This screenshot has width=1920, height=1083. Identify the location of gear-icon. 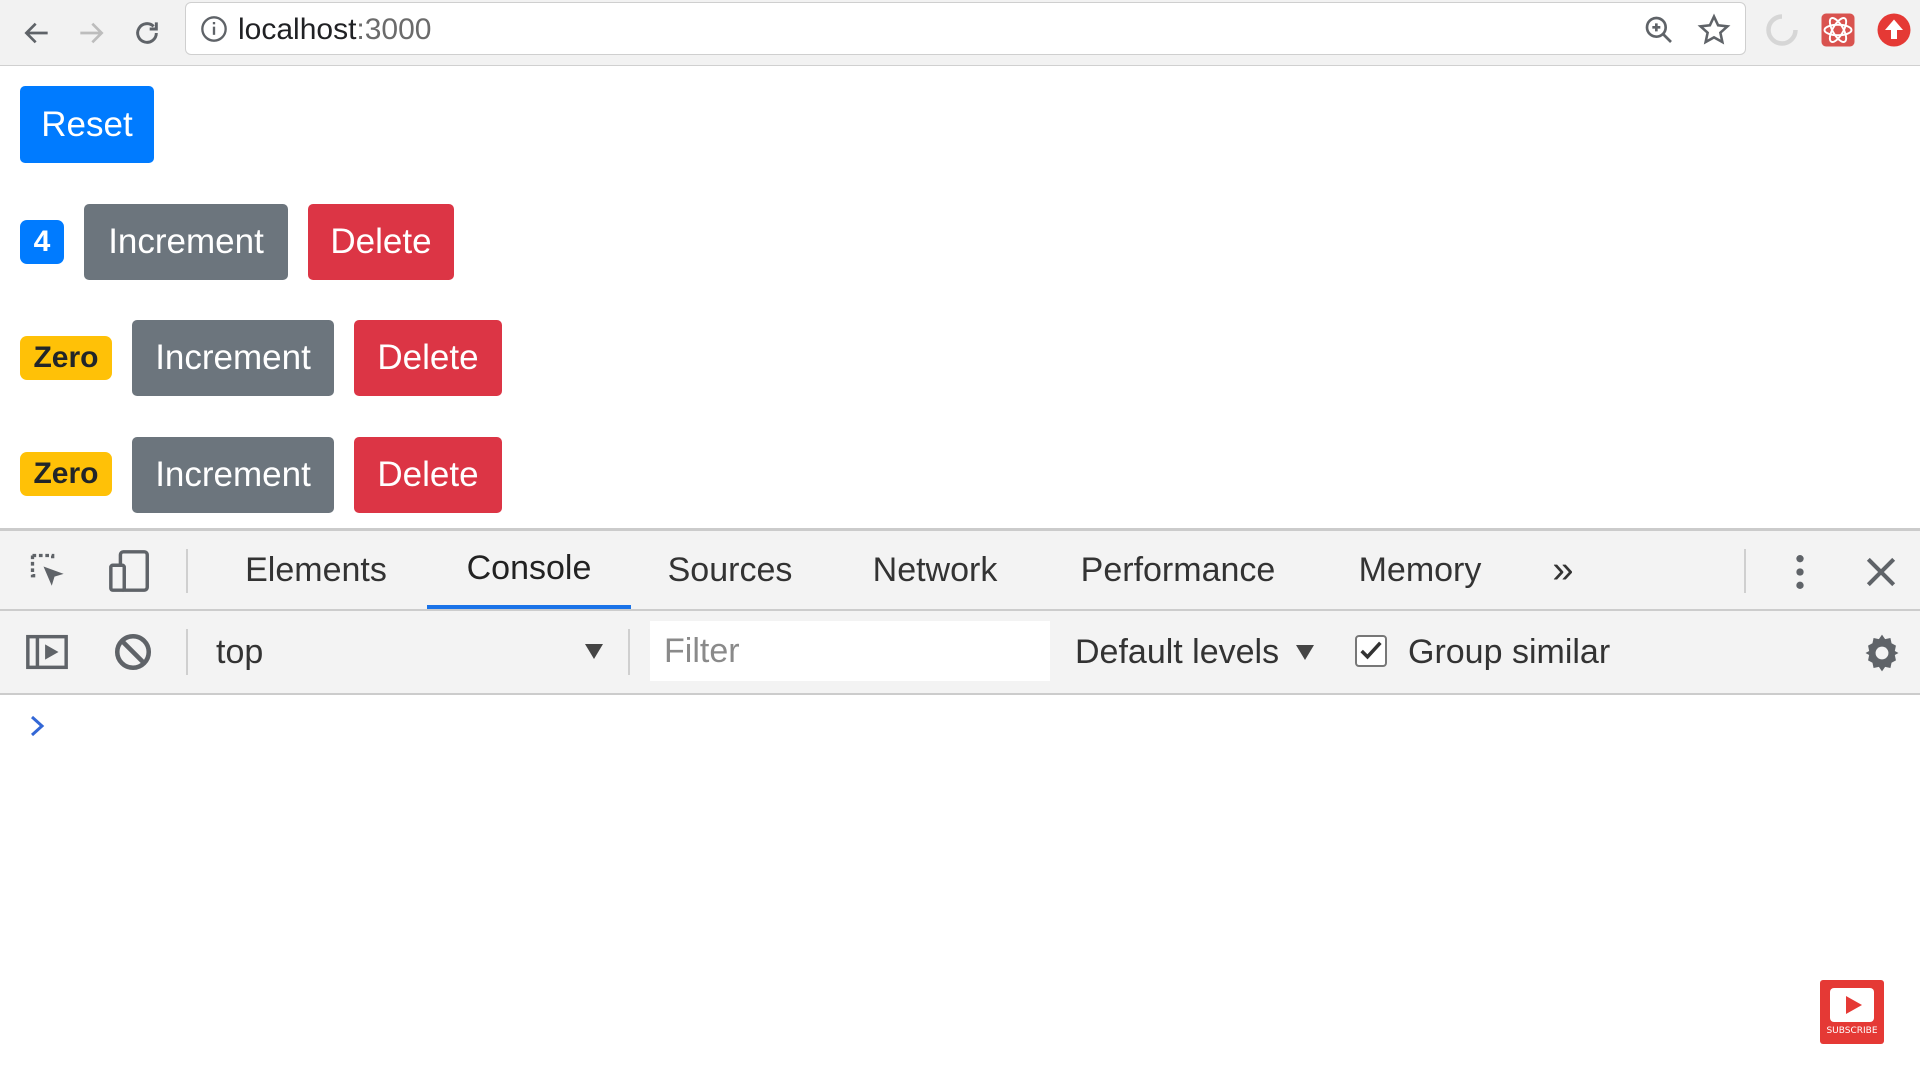
(1882, 653).